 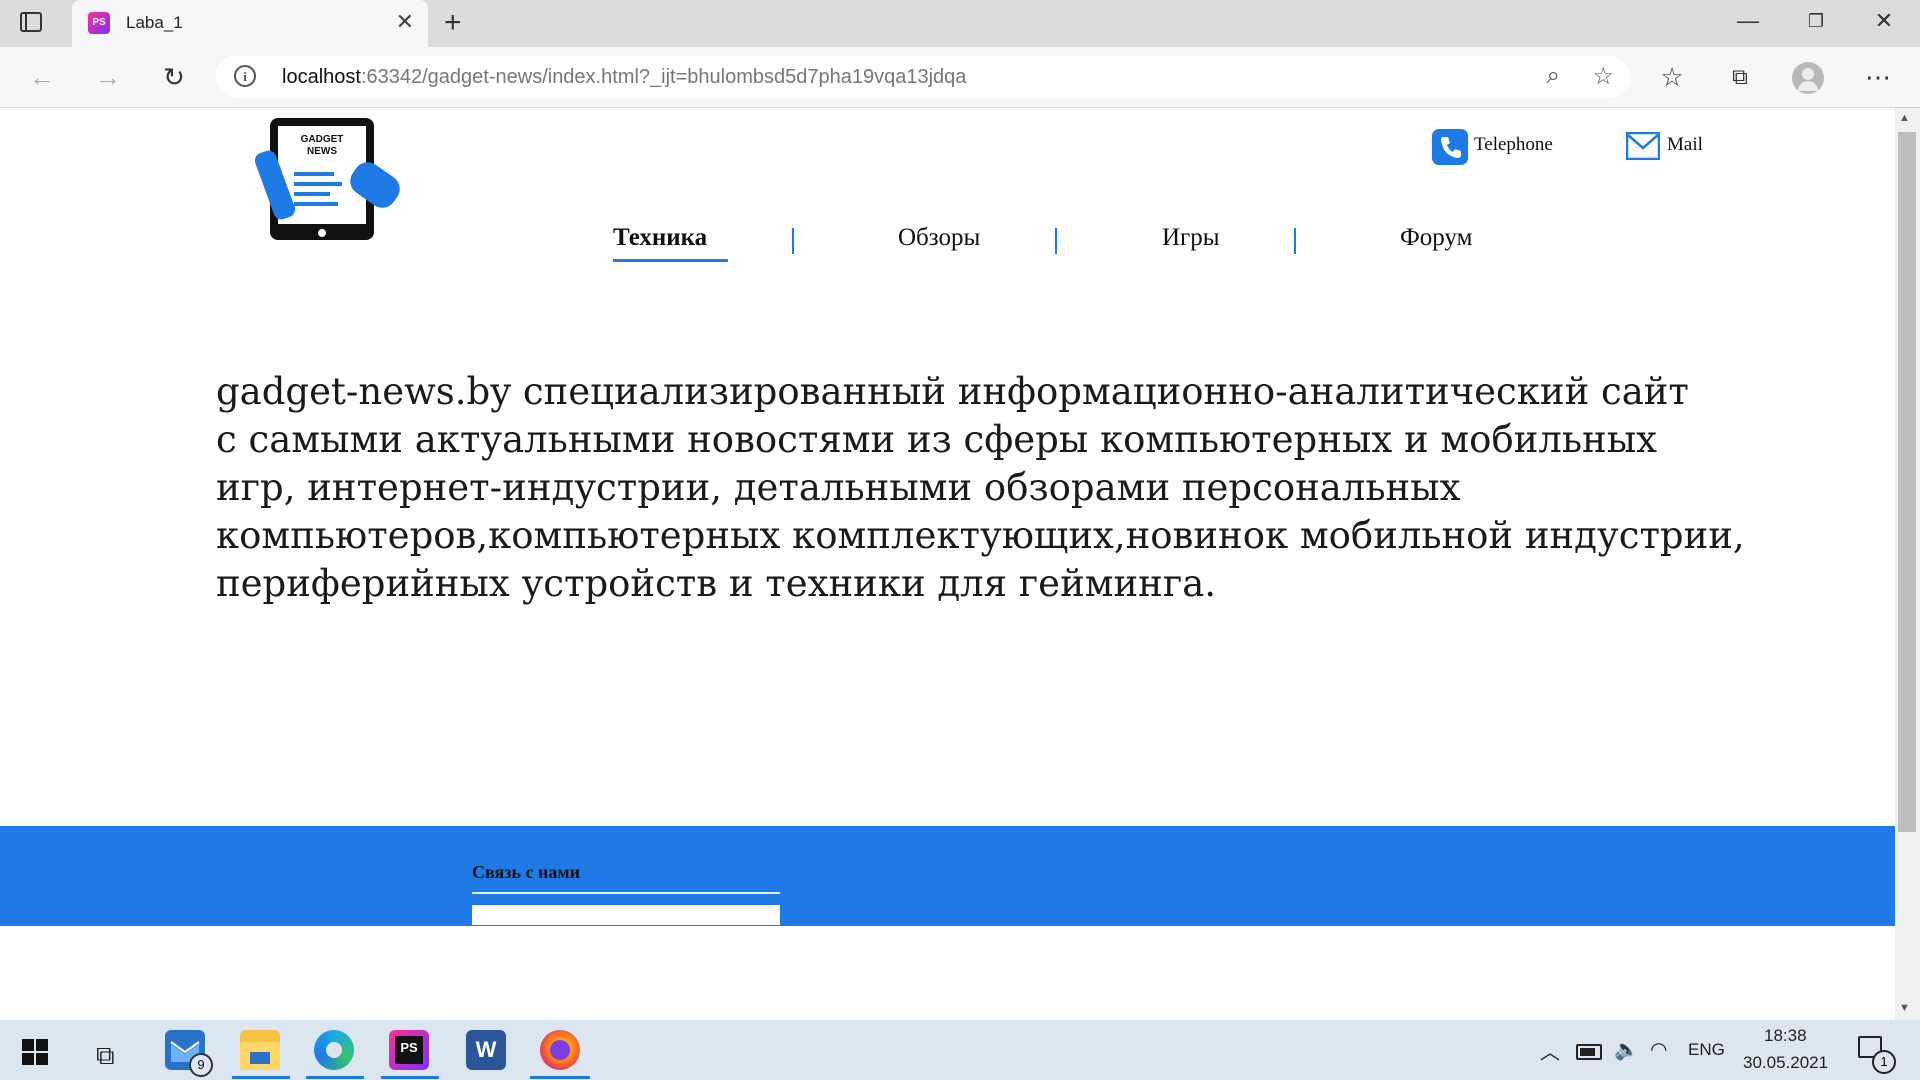 I want to click on site-info-icon: i, so click(x=245, y=76).